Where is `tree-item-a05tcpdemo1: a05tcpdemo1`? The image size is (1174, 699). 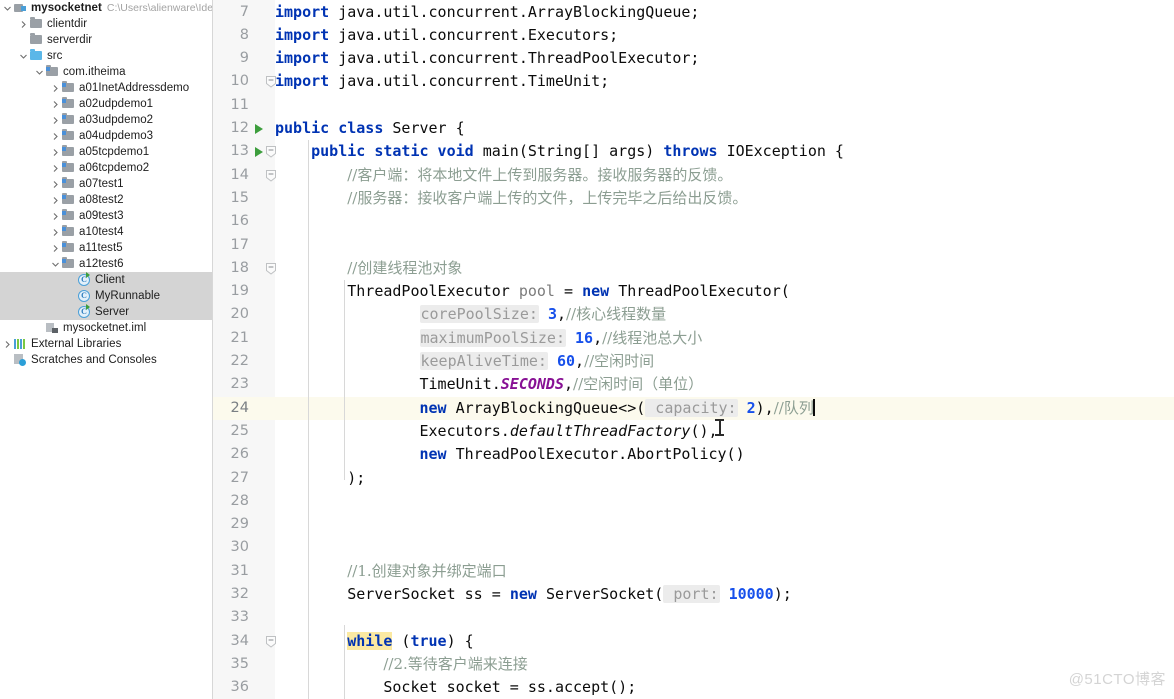
tree-item-a05tcpdemo1: a05tcpdemo1 is located at coordinates (106, 152).